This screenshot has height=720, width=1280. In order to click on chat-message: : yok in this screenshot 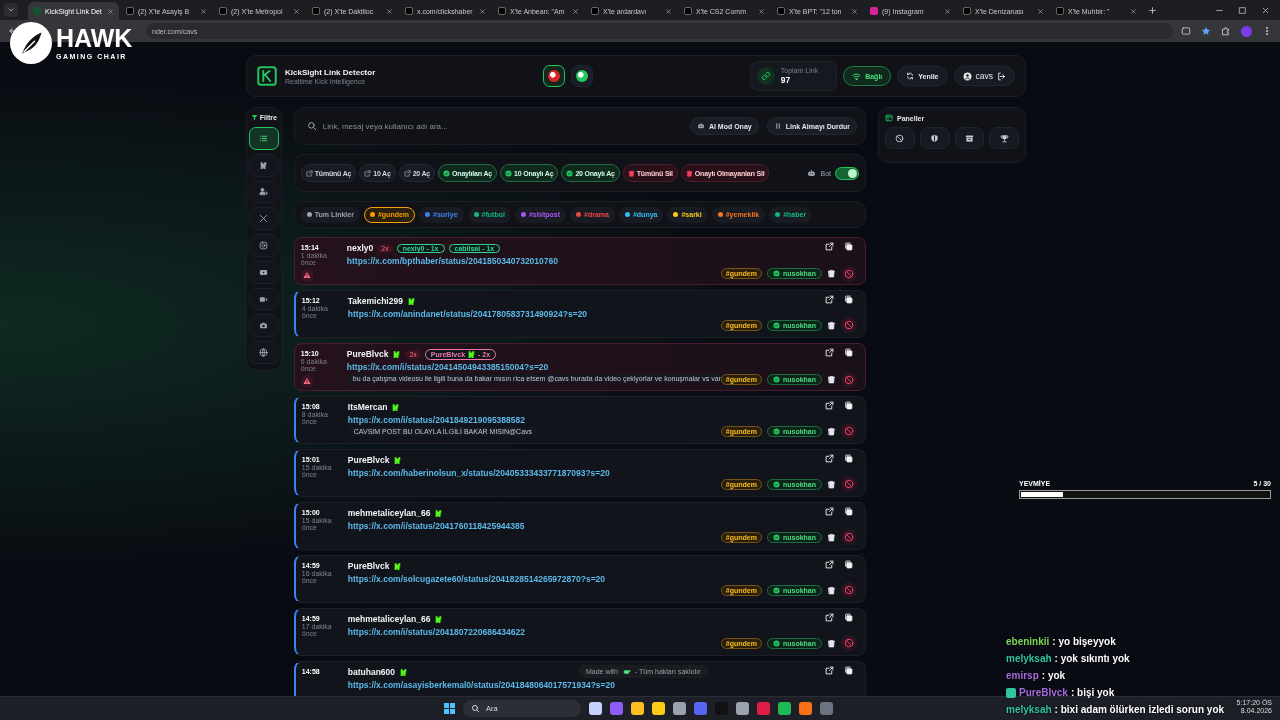, I will do `click(1053, 675)`.